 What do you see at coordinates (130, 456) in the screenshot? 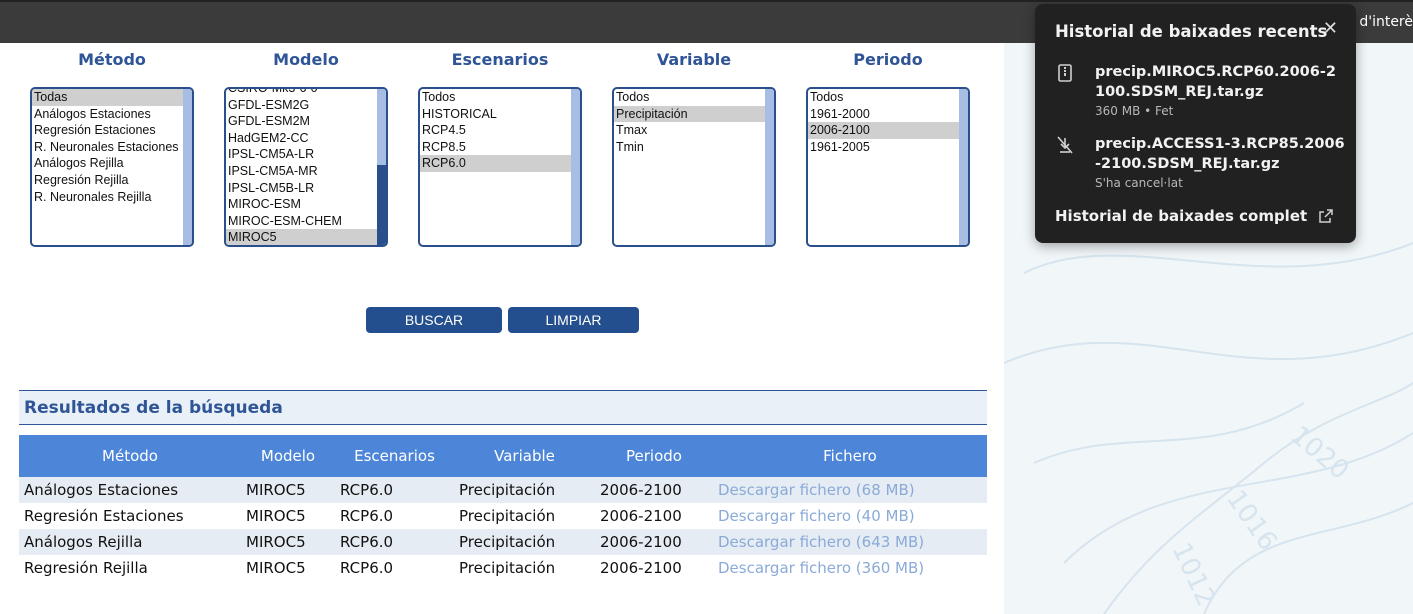
I see `column-header: Método` at bounding box center [130, 456].